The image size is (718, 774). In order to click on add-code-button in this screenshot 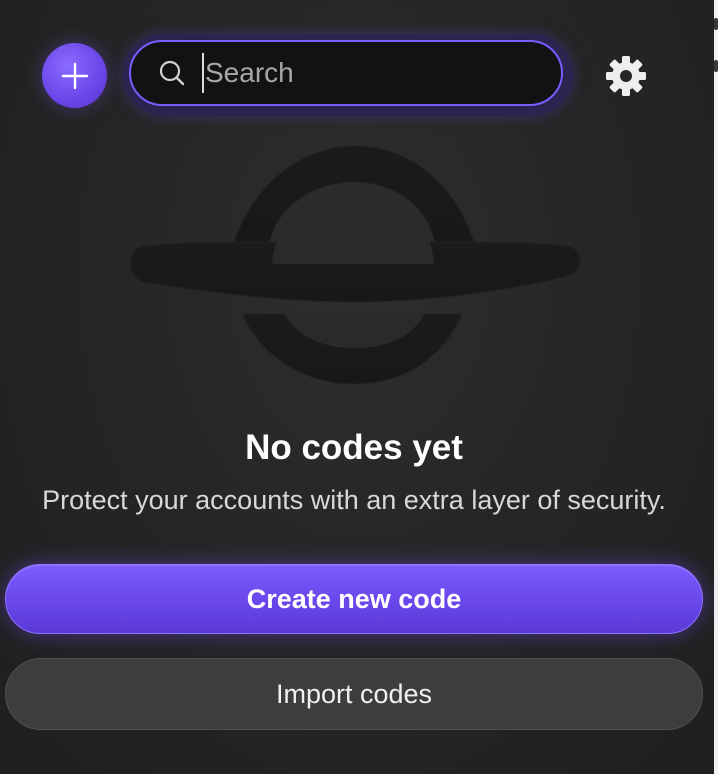, I will do `click(74, 75)`.